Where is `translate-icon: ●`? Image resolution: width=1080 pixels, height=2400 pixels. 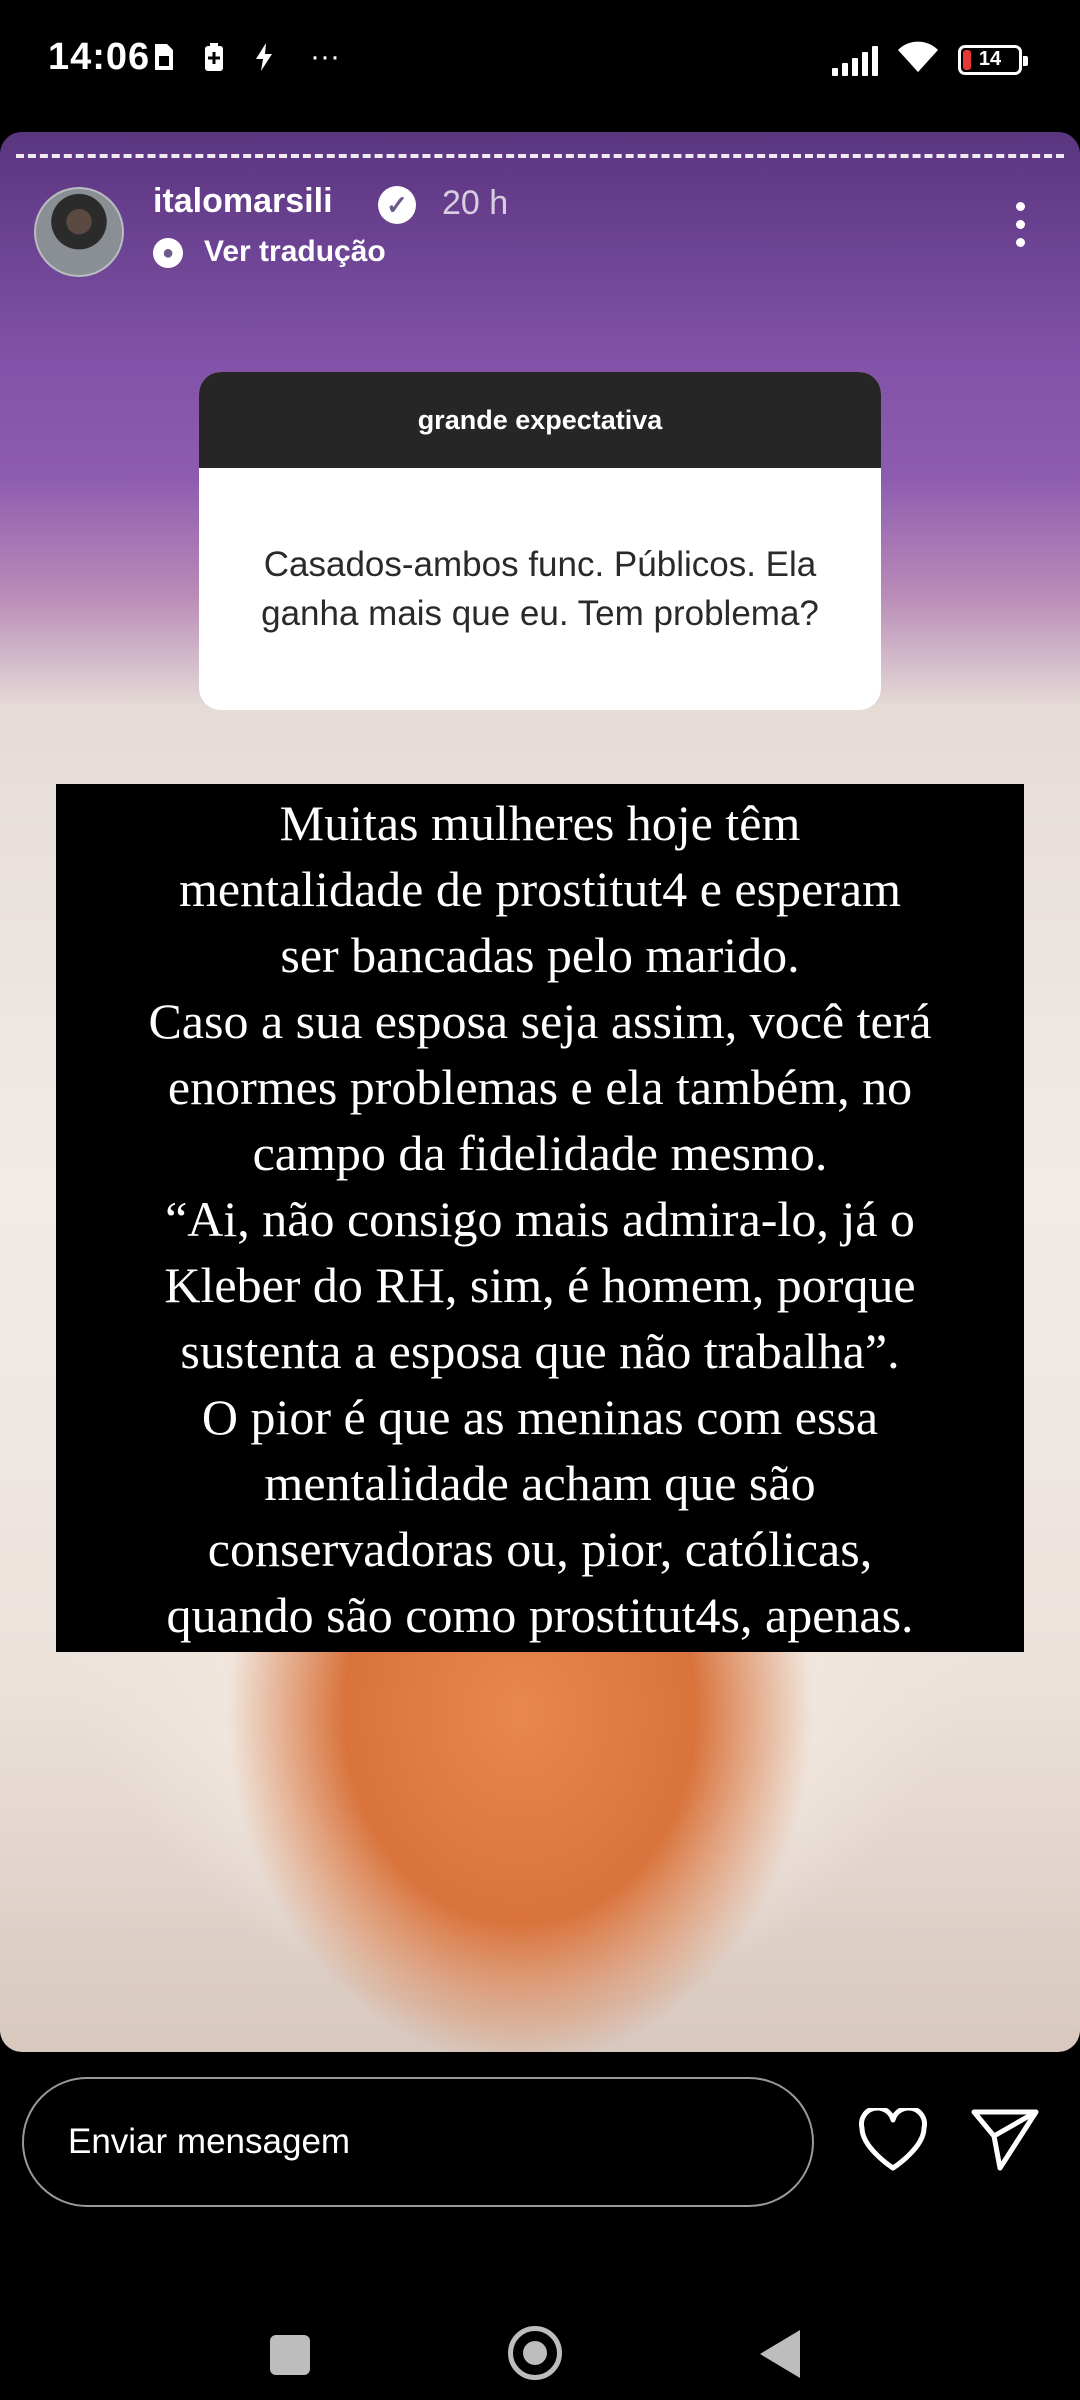
translate-icon: ● is located at coordinates (168, 253).